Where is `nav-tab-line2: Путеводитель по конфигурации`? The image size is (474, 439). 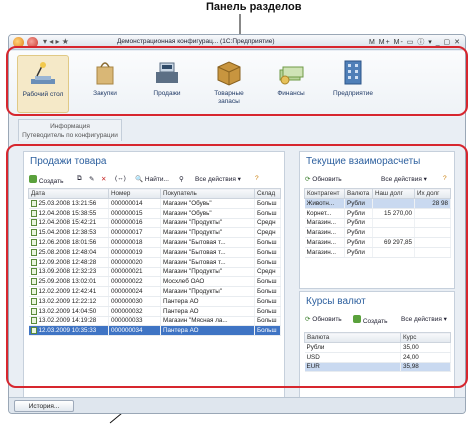 nav-tab-line2: Путеводитель по конфигурации is located at coordinates (70, 135).